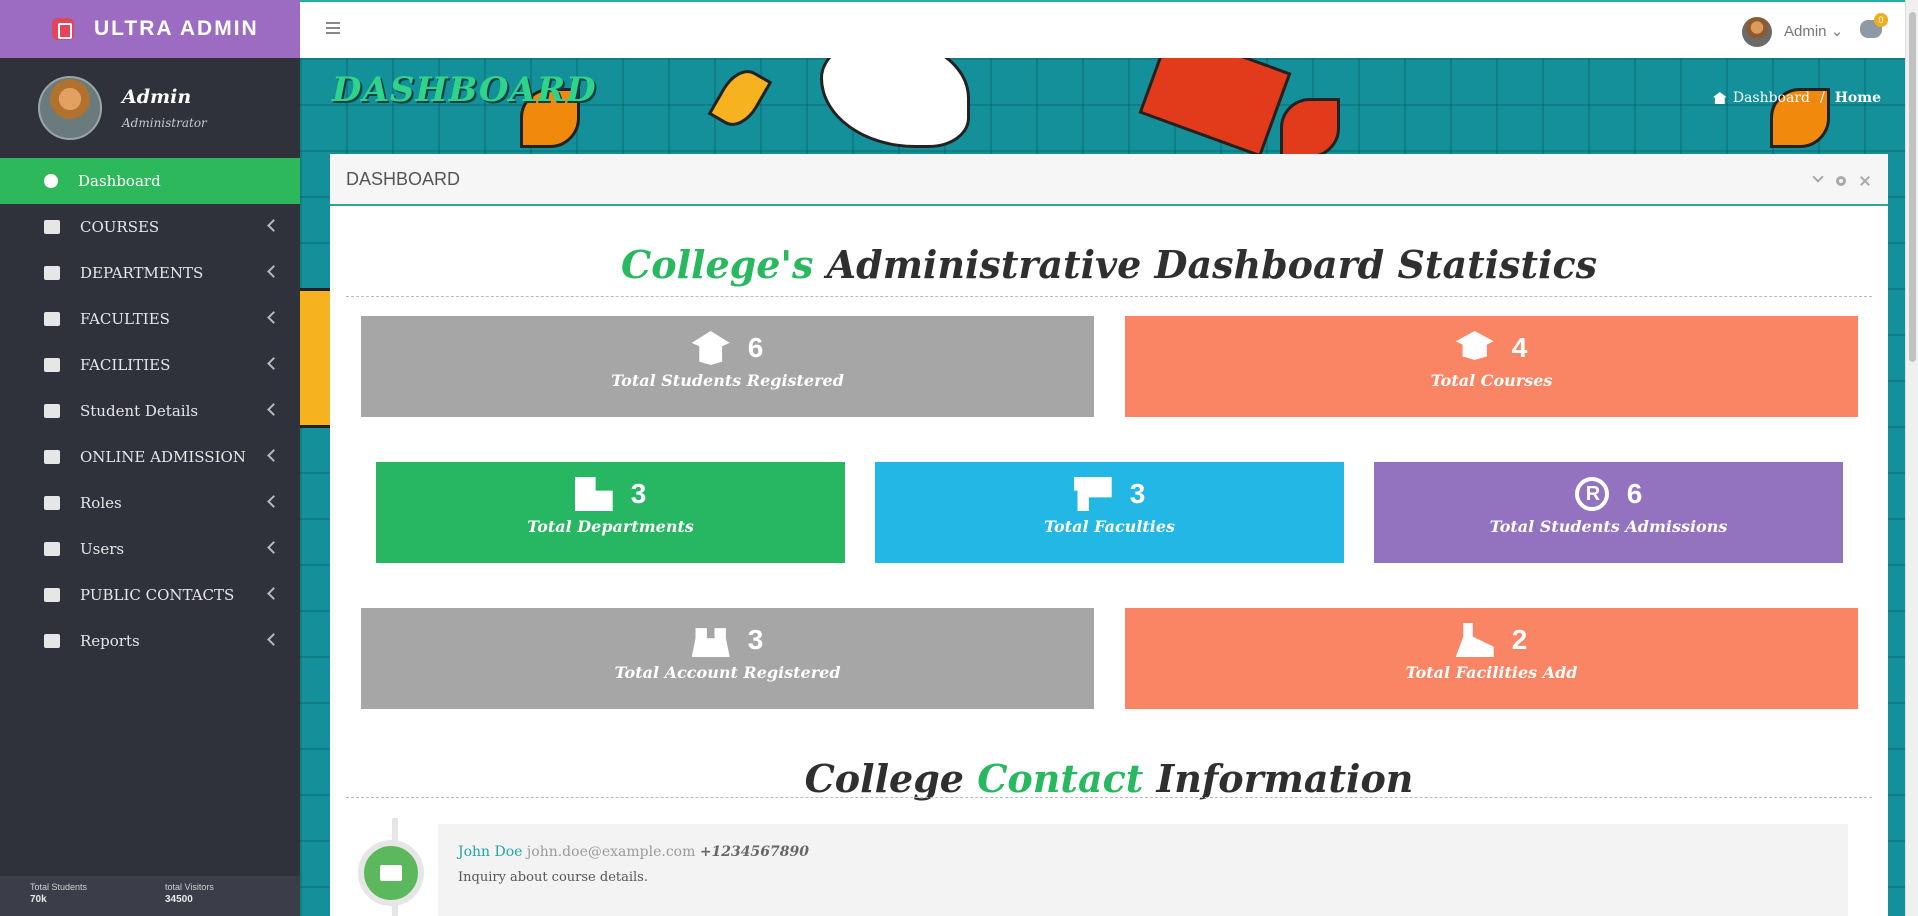 This screenshot has width=1918, height=916. I want to click on contact-heading-highlight: Contact, so click(1060, 778).